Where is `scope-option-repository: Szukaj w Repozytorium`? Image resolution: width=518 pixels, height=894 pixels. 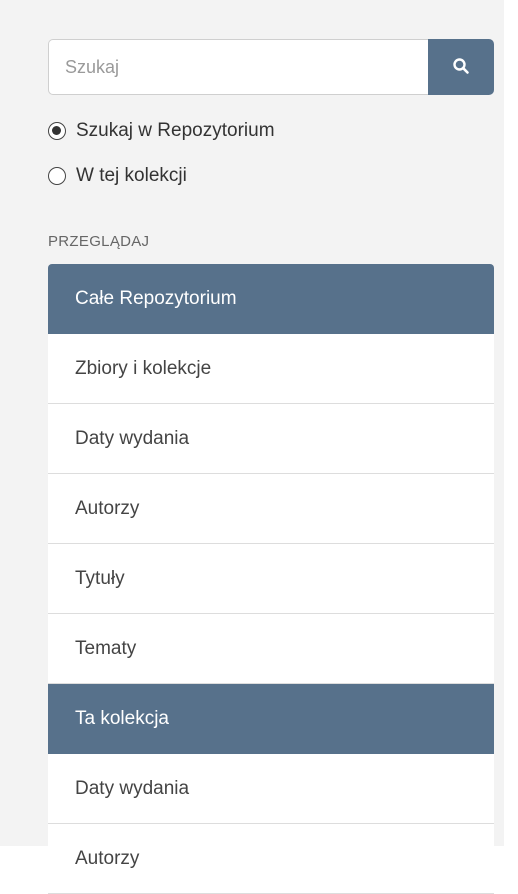
scope-option-repository: Szukaj w Repozytorium is located at coordinates (161, 131).